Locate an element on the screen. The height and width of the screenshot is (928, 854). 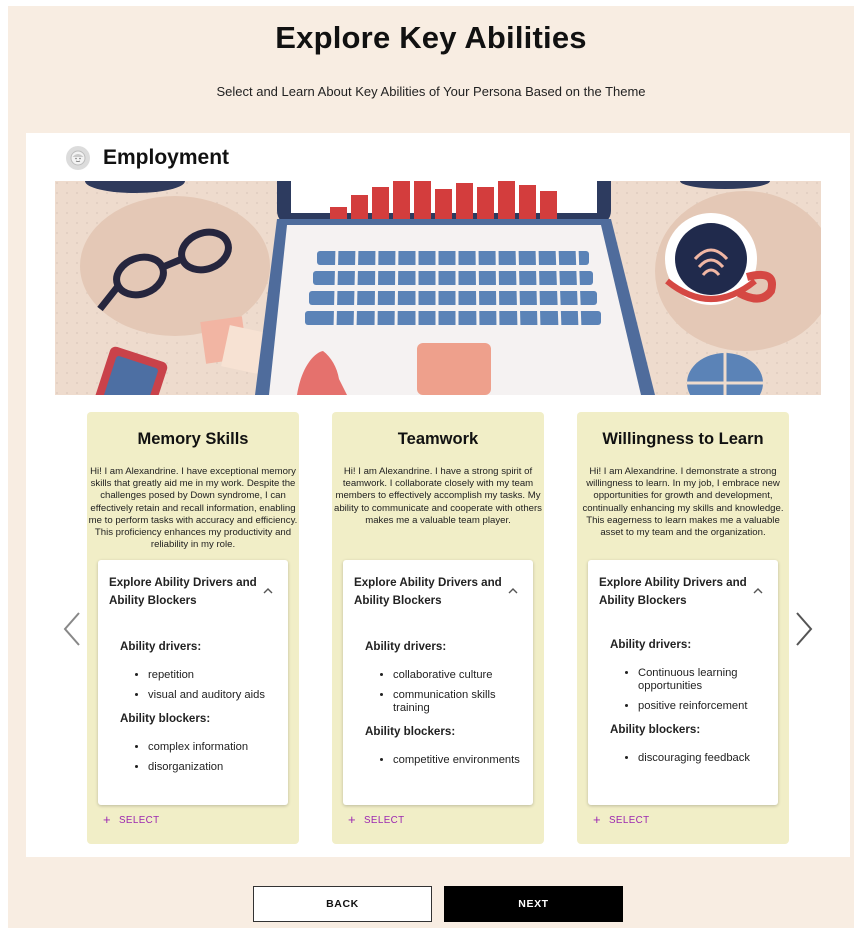
persona-face-icon is located at coordinates (78, 158).